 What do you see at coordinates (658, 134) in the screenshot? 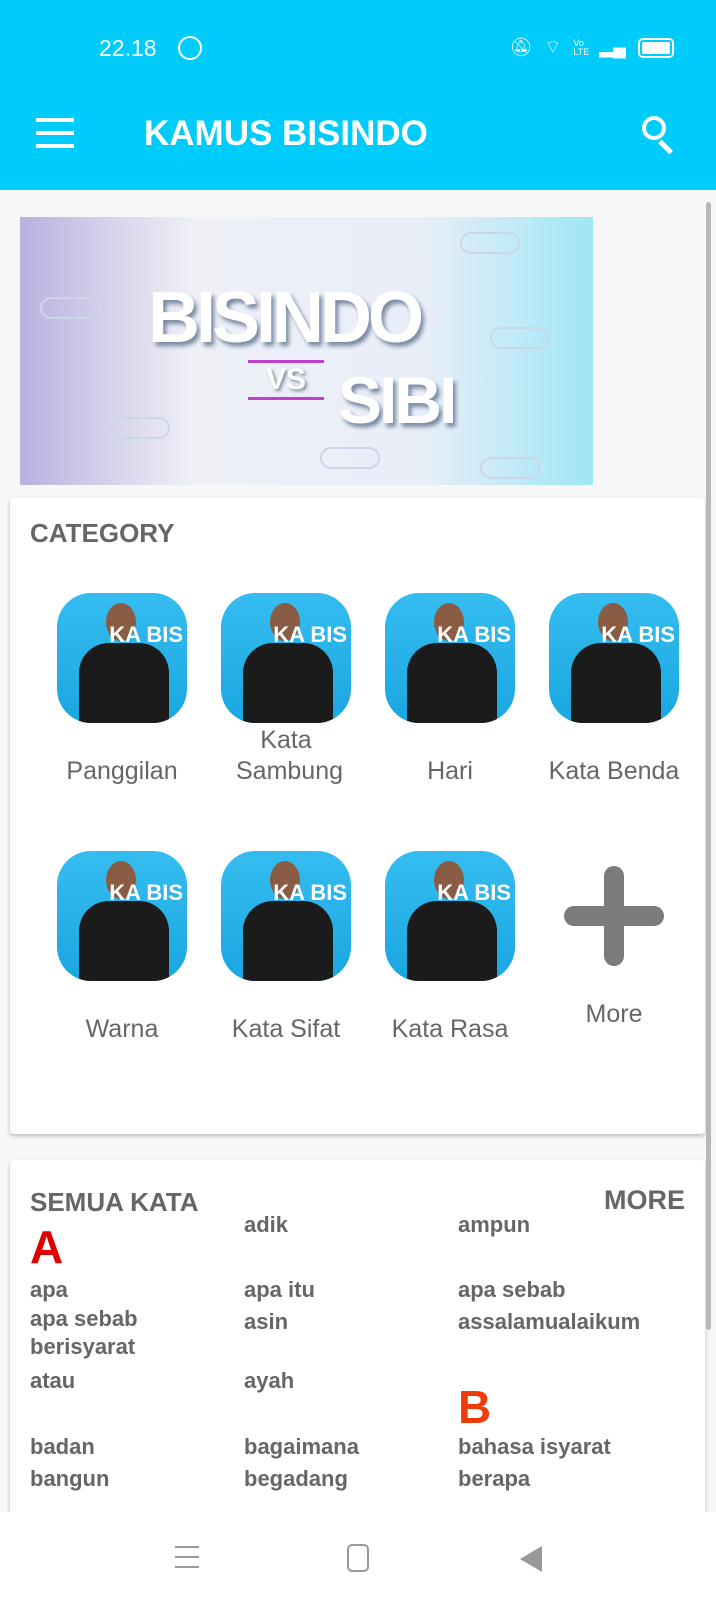
I see `search-icon` at bounding box center [658, 134].